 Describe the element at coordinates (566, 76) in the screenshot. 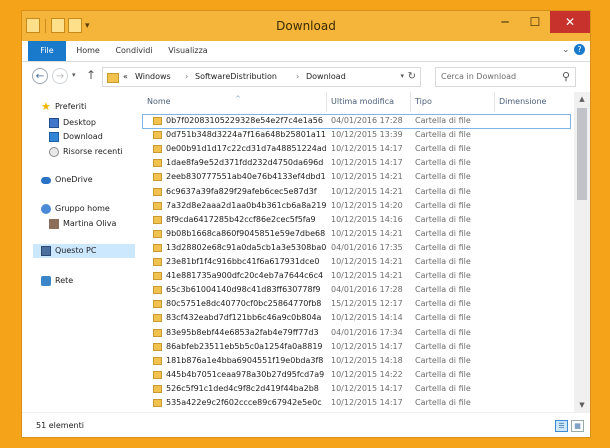

I see `search-icon: ⚲` at that location.